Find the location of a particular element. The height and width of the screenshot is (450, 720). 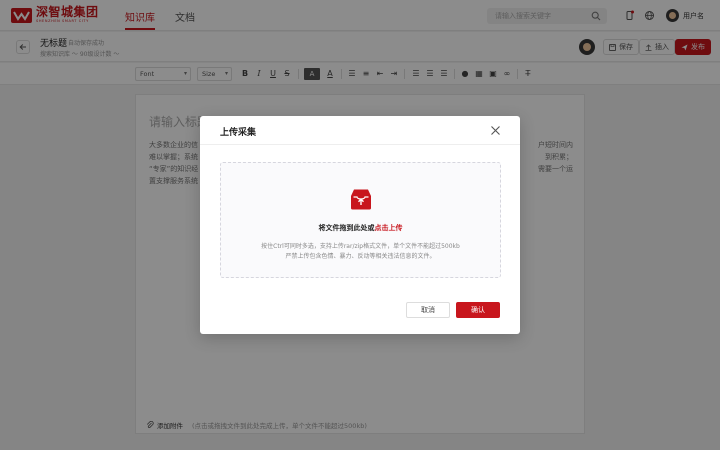

dropzone-text: 将文件拖到此处或点击上传 is located at coordinates (360, 228).